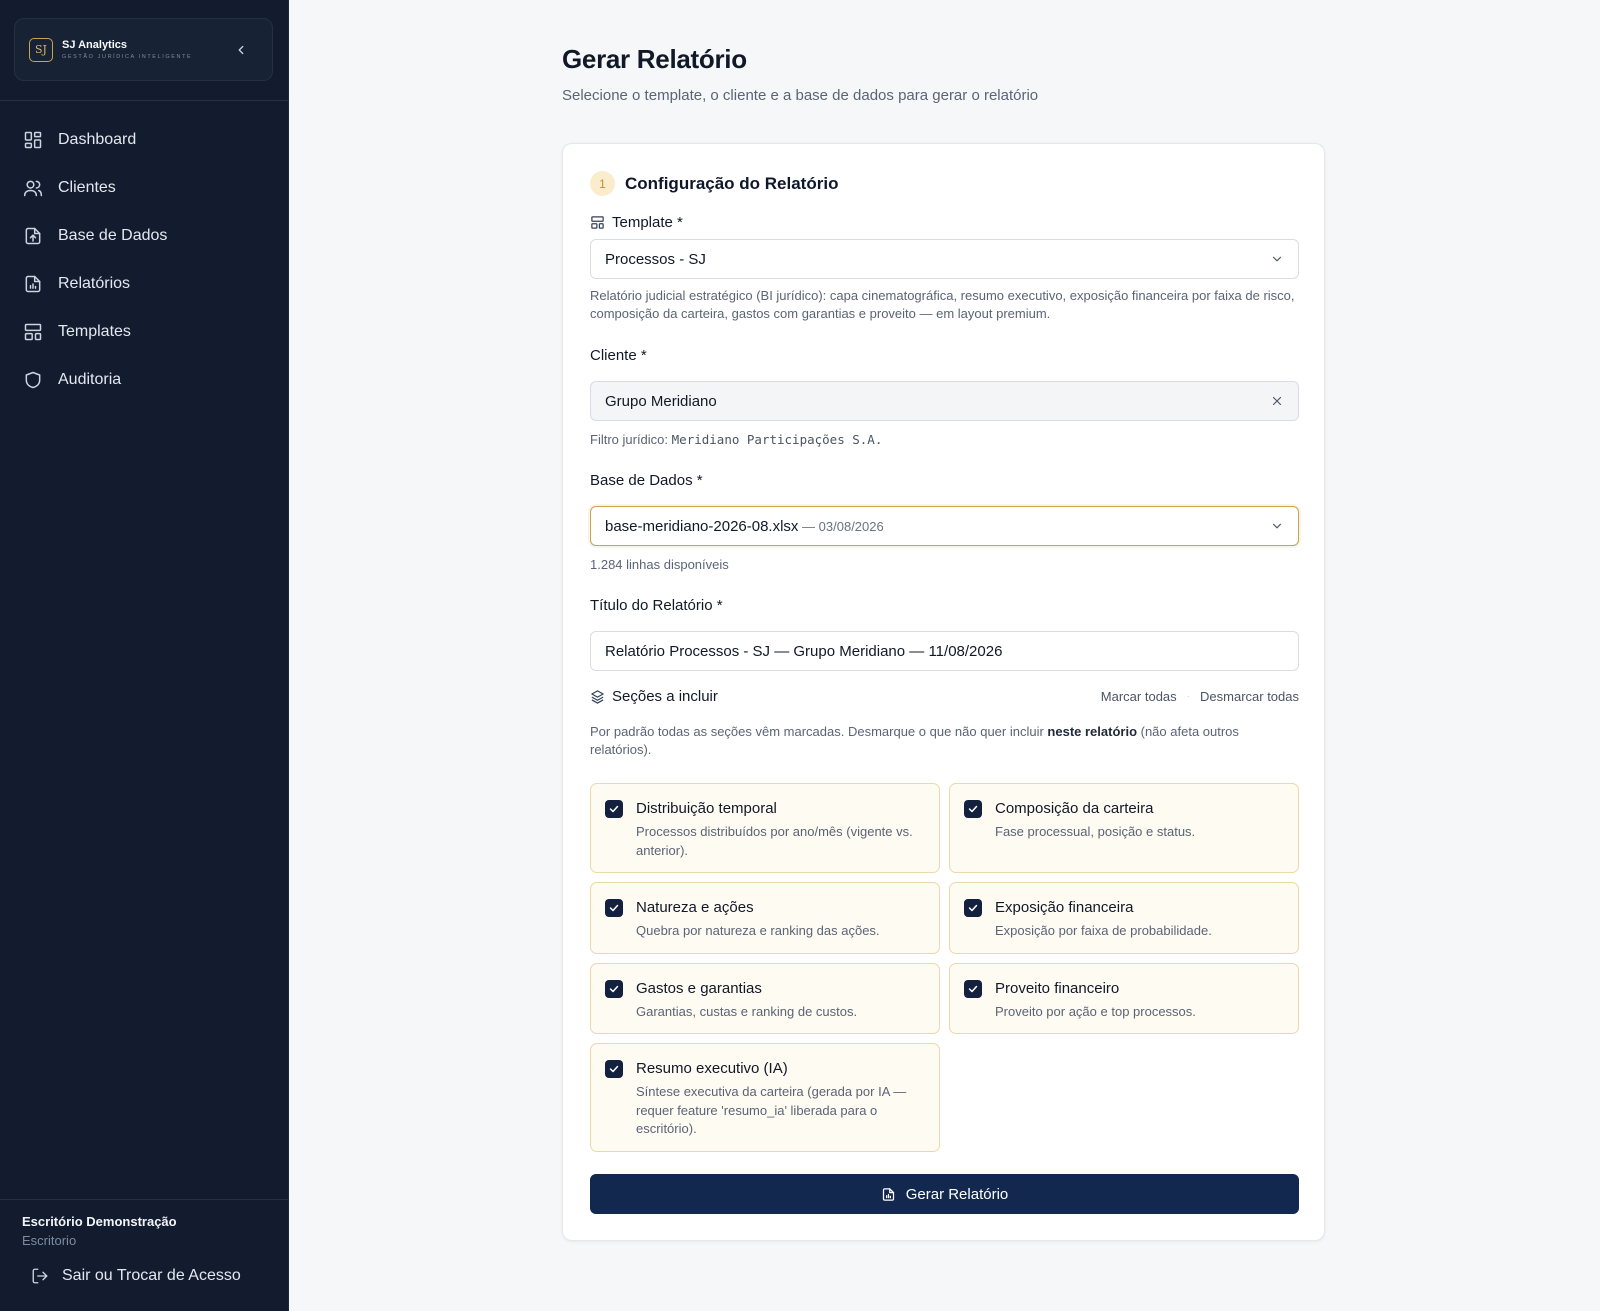 This screenshot has width=1600, height=1311. What do you see at coordinates (656, 605) in the screenshot?
I see `titulo-label-text: Título do Relatório *` at bounding box center [656, 605].